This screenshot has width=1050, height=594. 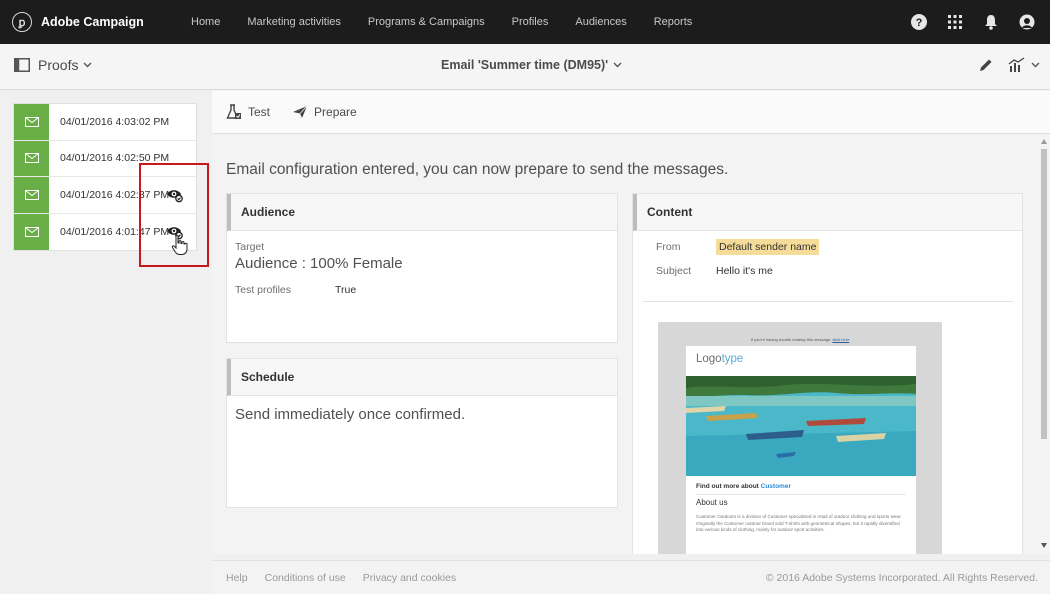 I want to click on footer-link-help: Help, so click(x=237, y=578).